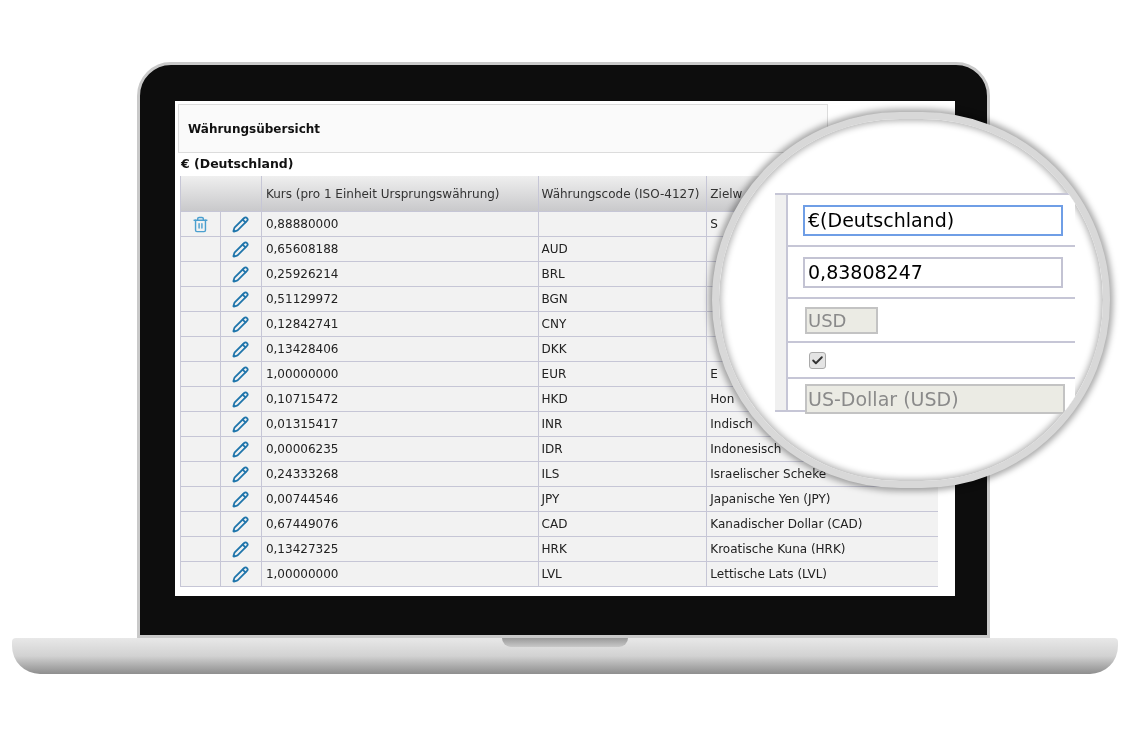  I want to click on table-cell-text: CNY, so click(554, 324).